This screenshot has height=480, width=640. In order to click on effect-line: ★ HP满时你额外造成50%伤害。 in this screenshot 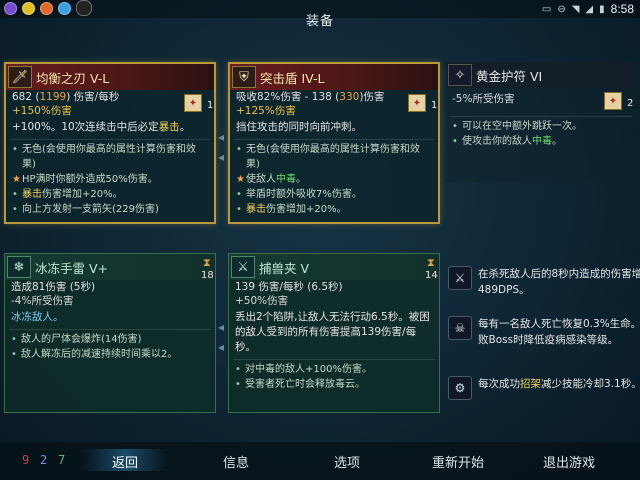, I will do `click(85, 179)`.